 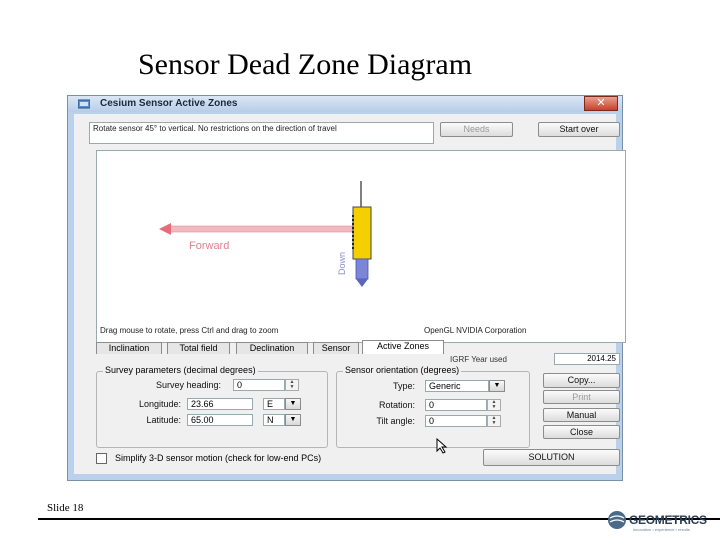 I want to click on sensor-type-label: Type:, so click(x=403, y=386).